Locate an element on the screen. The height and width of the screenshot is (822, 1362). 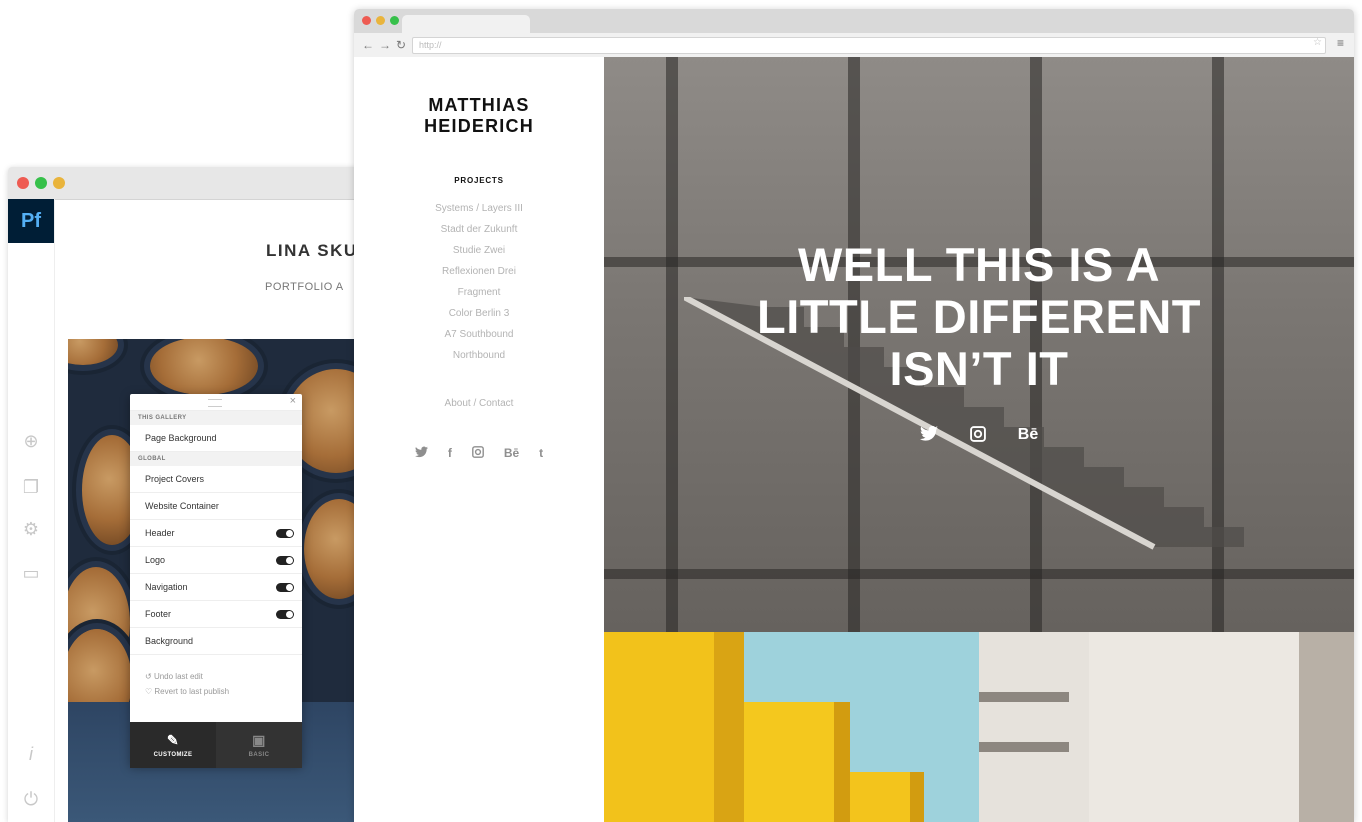
project-link: Fragment is located at coordinates (479, 292).